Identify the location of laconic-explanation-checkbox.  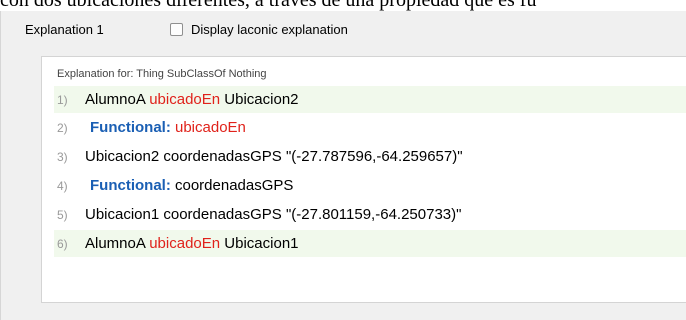
(176, 29).